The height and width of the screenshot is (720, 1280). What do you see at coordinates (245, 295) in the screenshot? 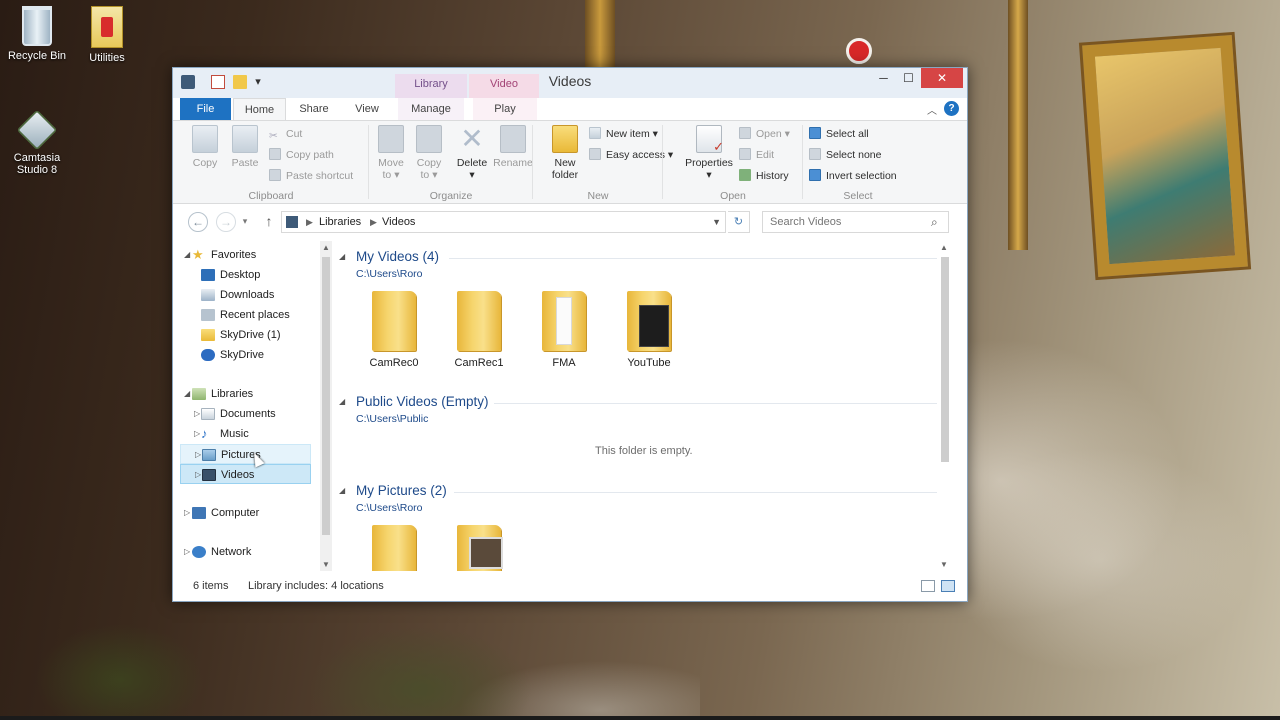
I see `nav-downloads: Downloads` at bounding box center [245, 295].